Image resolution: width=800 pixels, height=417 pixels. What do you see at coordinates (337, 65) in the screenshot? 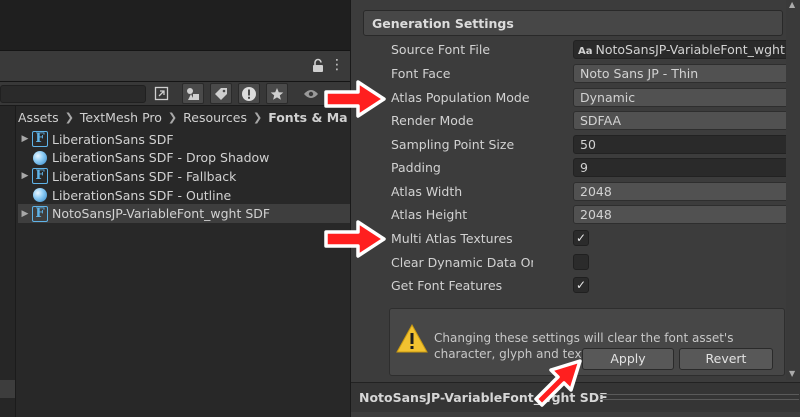
I see `kebab-menu-icon: ⋮` at bounding box center [337, 65].